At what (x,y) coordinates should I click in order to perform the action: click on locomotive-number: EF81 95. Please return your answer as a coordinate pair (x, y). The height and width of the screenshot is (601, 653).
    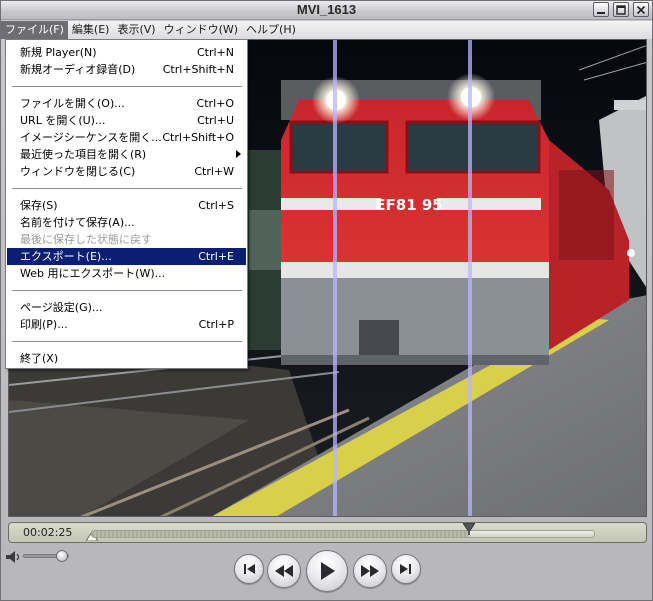
    Looking at the image, I should click on (408, 205).